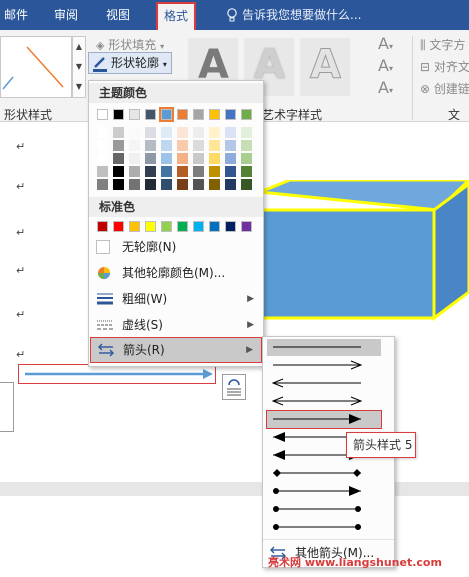 This screenshot has height=577, width=469. What do you see at coordinates (130, 63) in the screenshot?
I see `shape-outline-button: 形状轮廓 ▾` at bounding box center [130, 63].